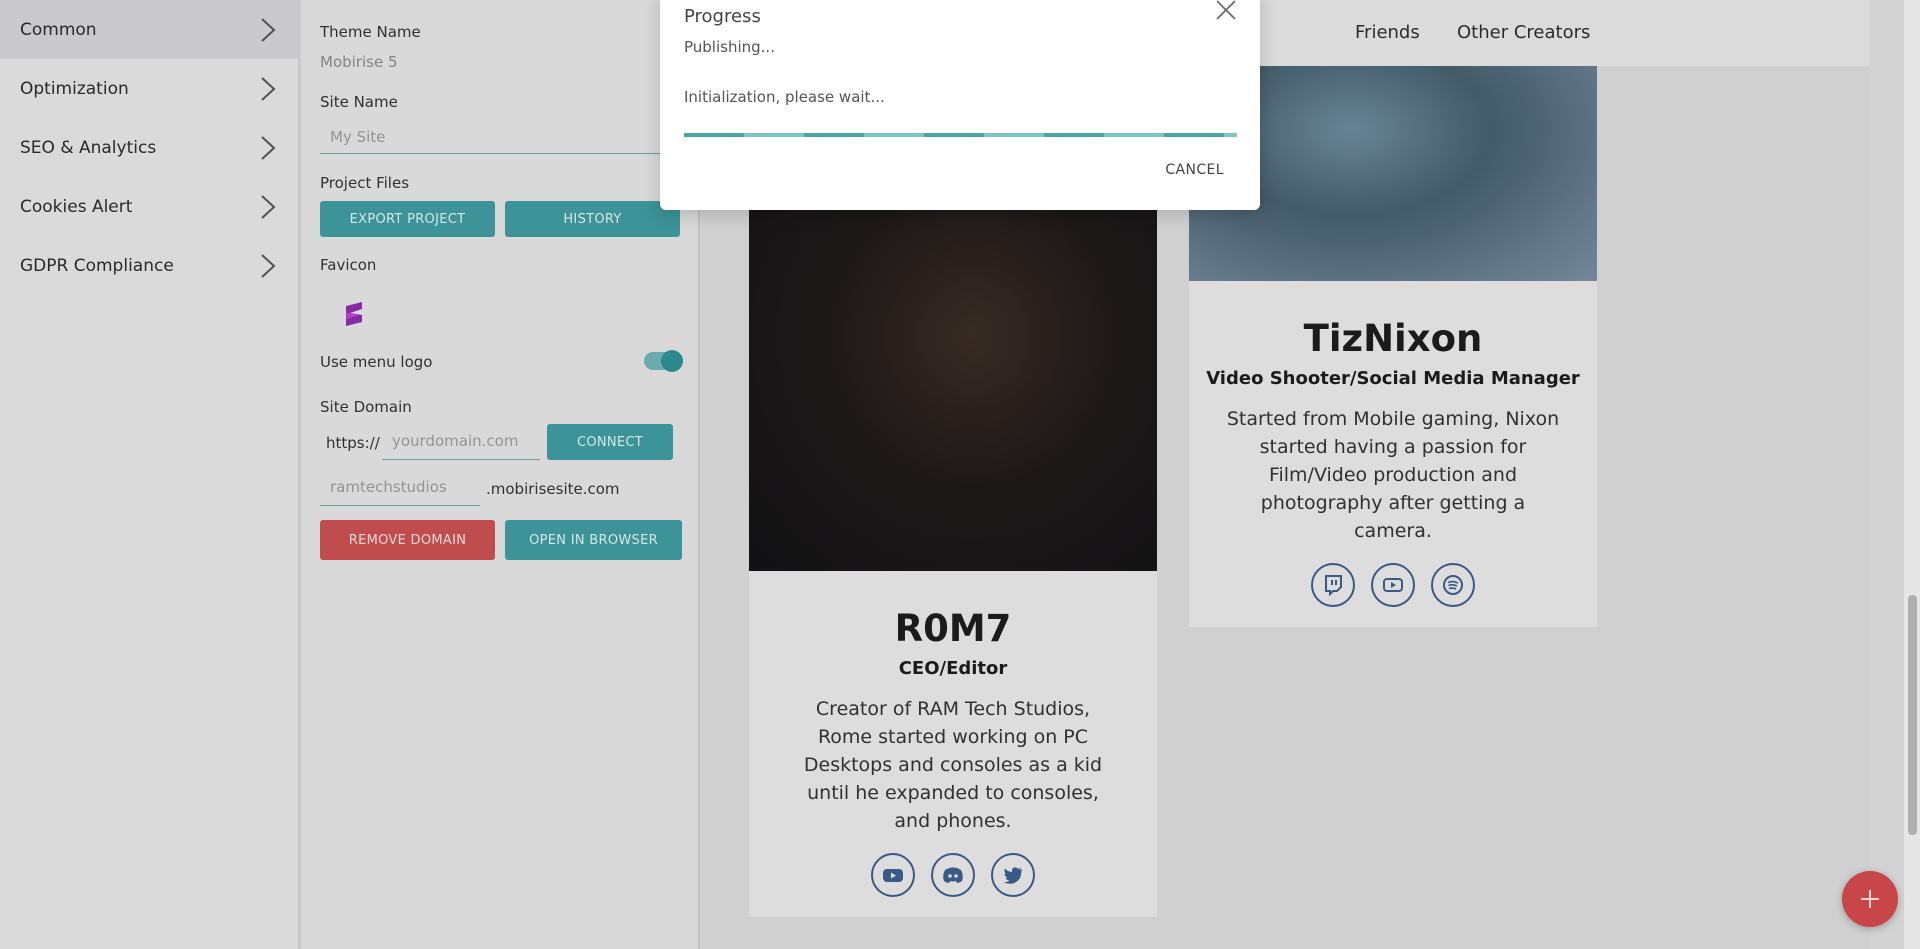 The image size is (1920, 949). Describe the element at coordinates (1912, 474) in the screenshot. I see `scrollbar` at that location.